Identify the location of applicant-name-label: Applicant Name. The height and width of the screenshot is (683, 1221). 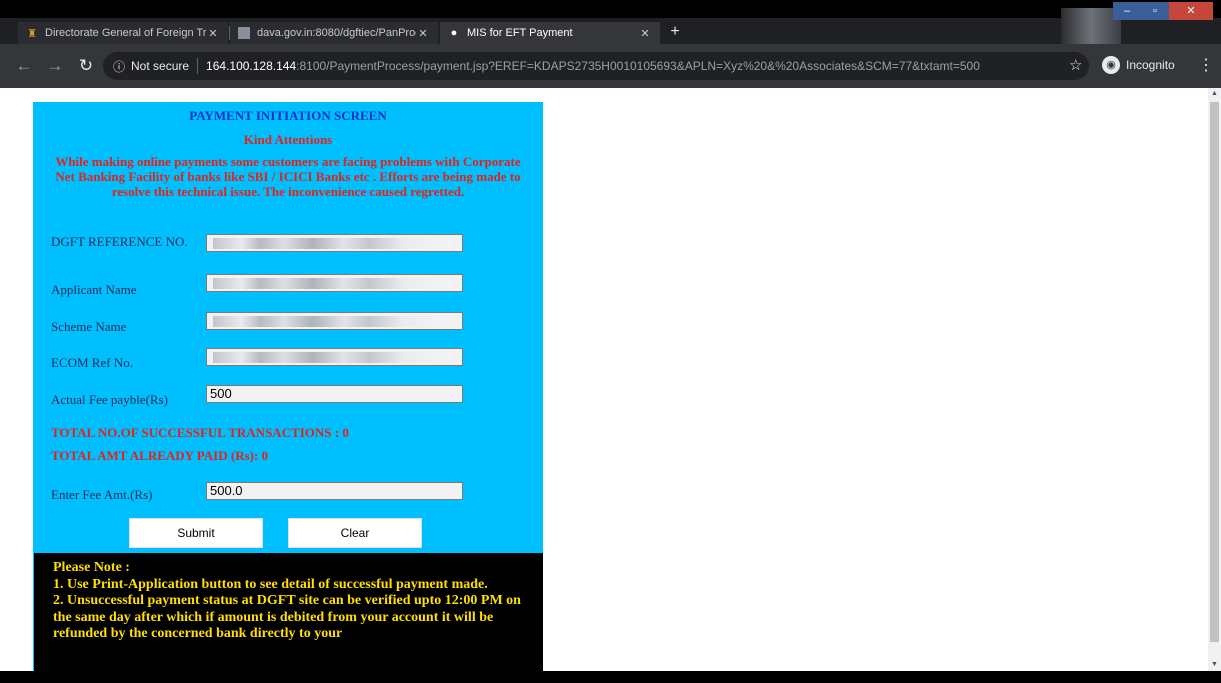
(94, 289).